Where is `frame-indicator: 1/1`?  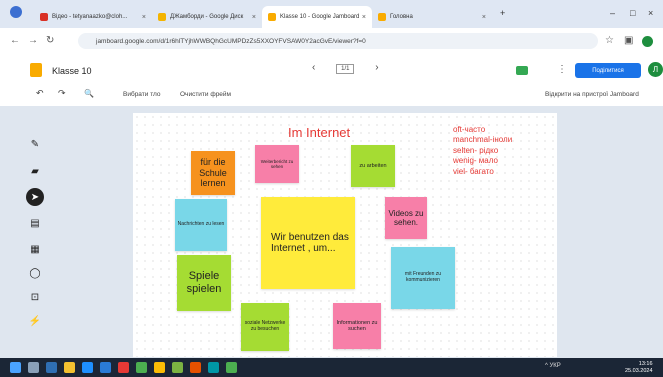
frame-indicator: 1/1 is located at coordinates (345, 69).